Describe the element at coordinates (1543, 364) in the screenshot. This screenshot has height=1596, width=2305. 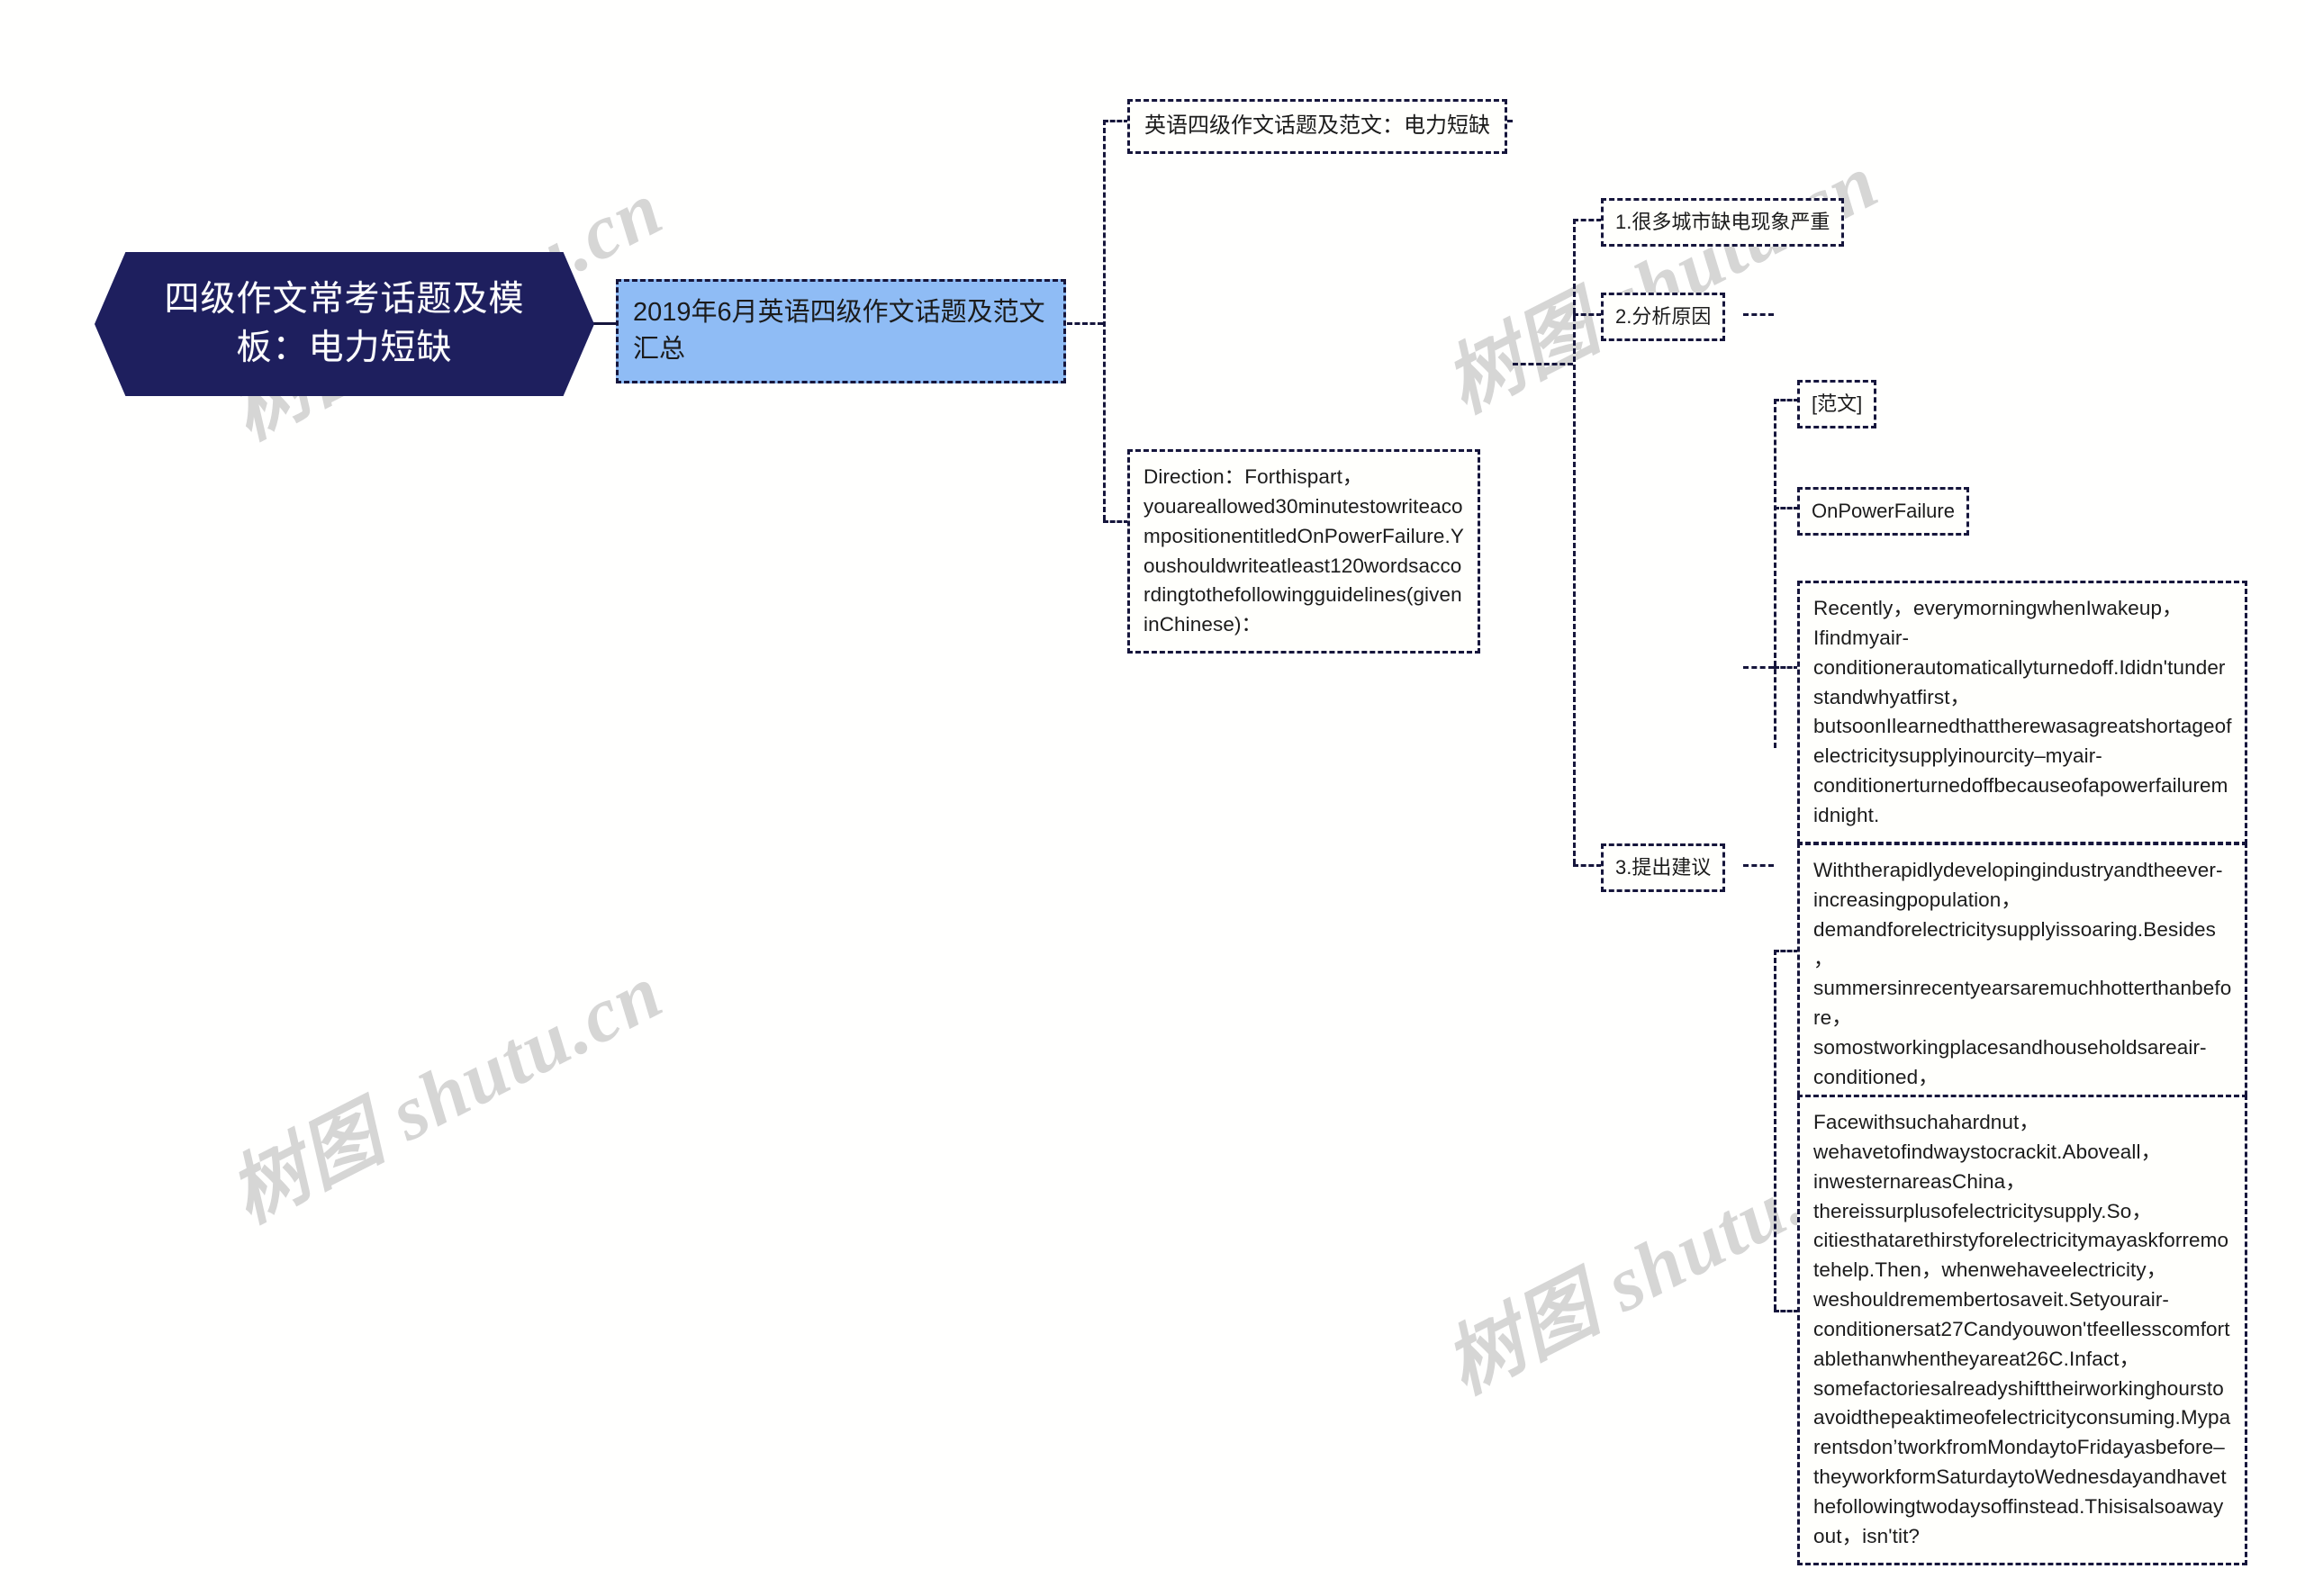
I see `connector-level2-title-join` at that location.